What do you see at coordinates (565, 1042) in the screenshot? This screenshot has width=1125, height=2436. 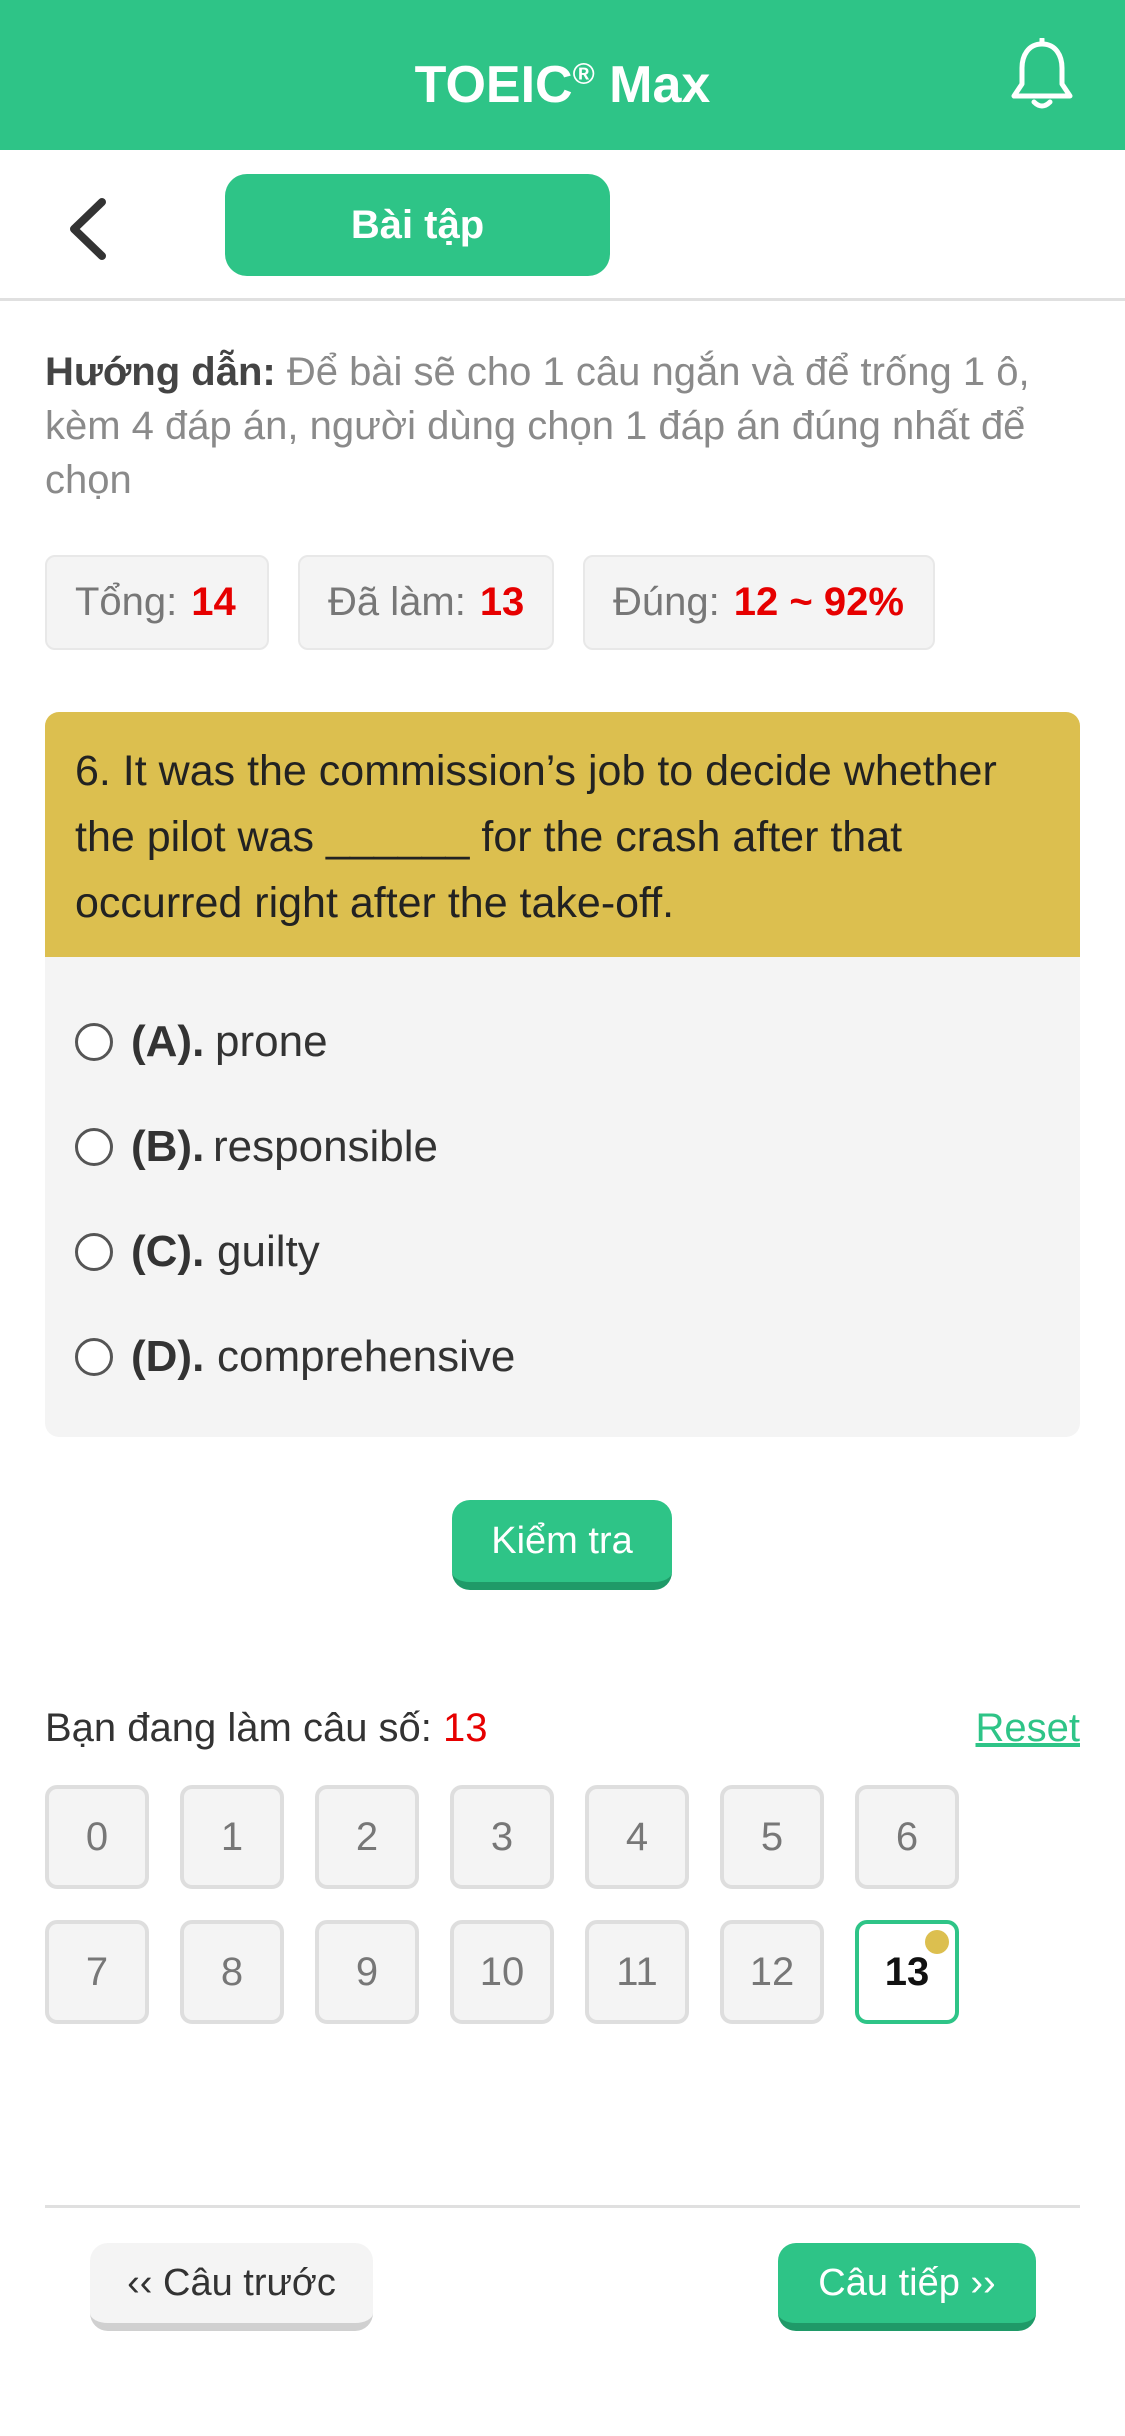 I see `option-a: (A). prone` at bounding box center [565, 1042].